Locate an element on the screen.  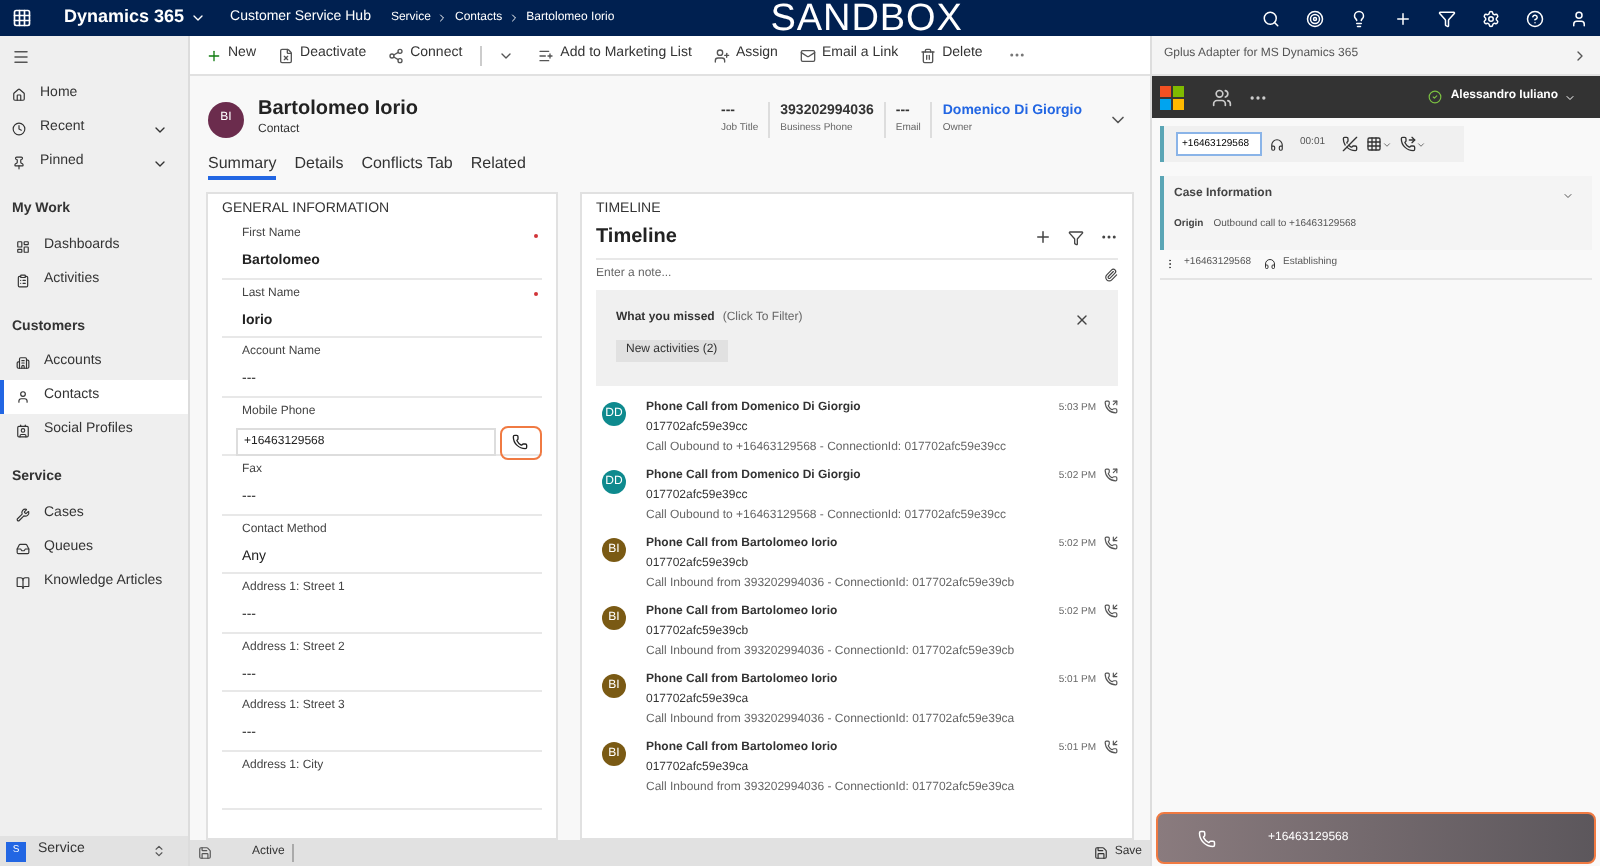
timeline-title: Timeline is located at coordinates (636, 238).